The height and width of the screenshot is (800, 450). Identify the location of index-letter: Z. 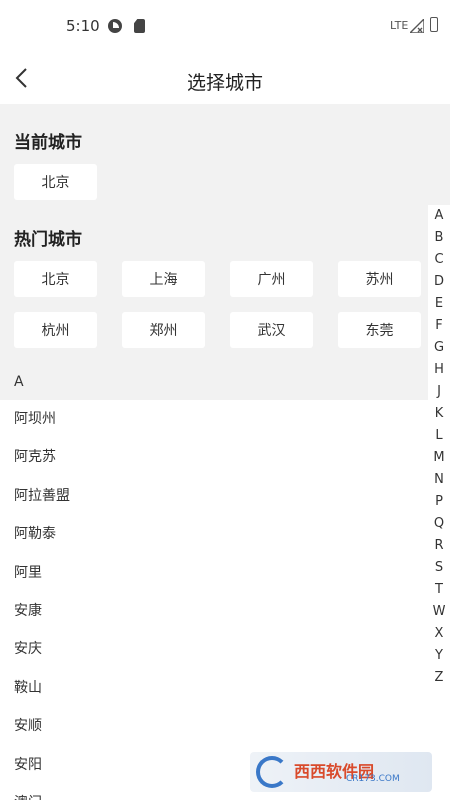
(439, 678).